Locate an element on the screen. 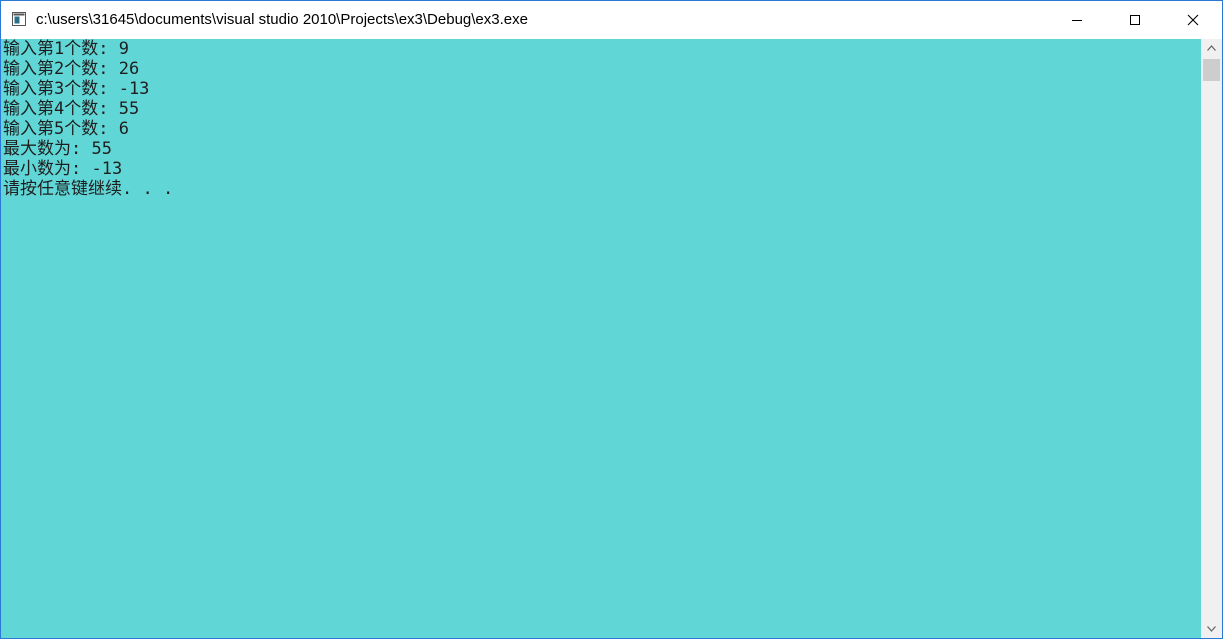 The image size is (1223, 639). maximize-button is located at coordinates (1135, 20).